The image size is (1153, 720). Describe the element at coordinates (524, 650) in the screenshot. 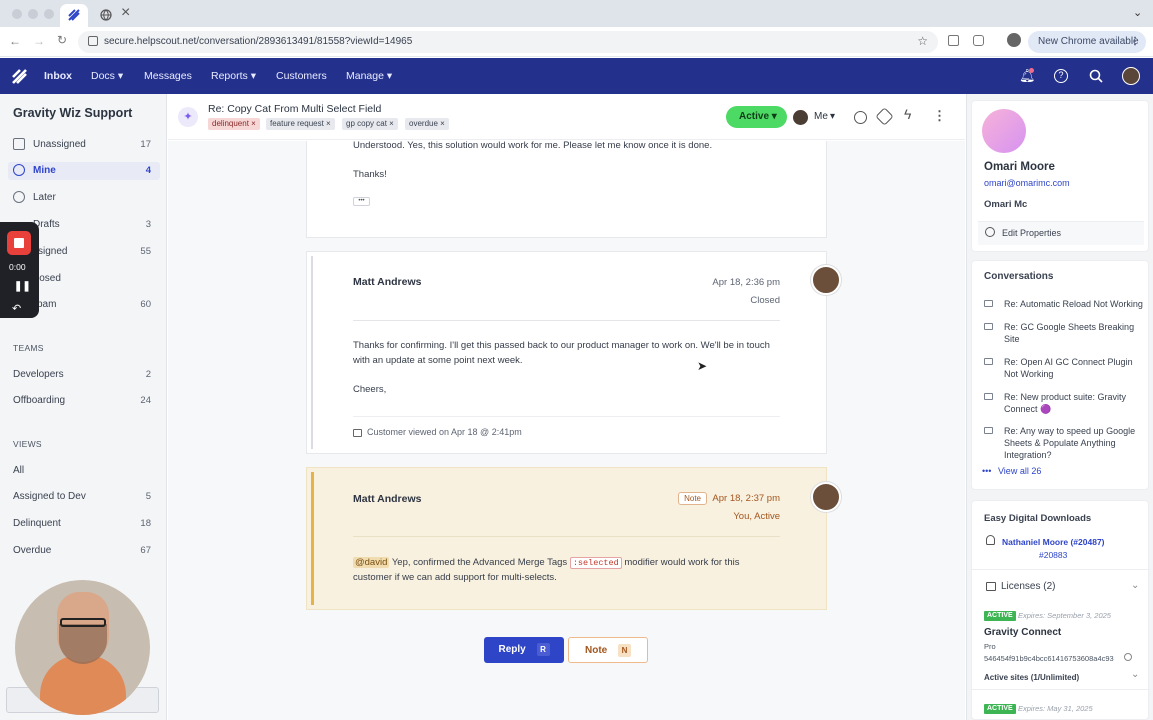

I see `reply-button: Reply R` at that location.